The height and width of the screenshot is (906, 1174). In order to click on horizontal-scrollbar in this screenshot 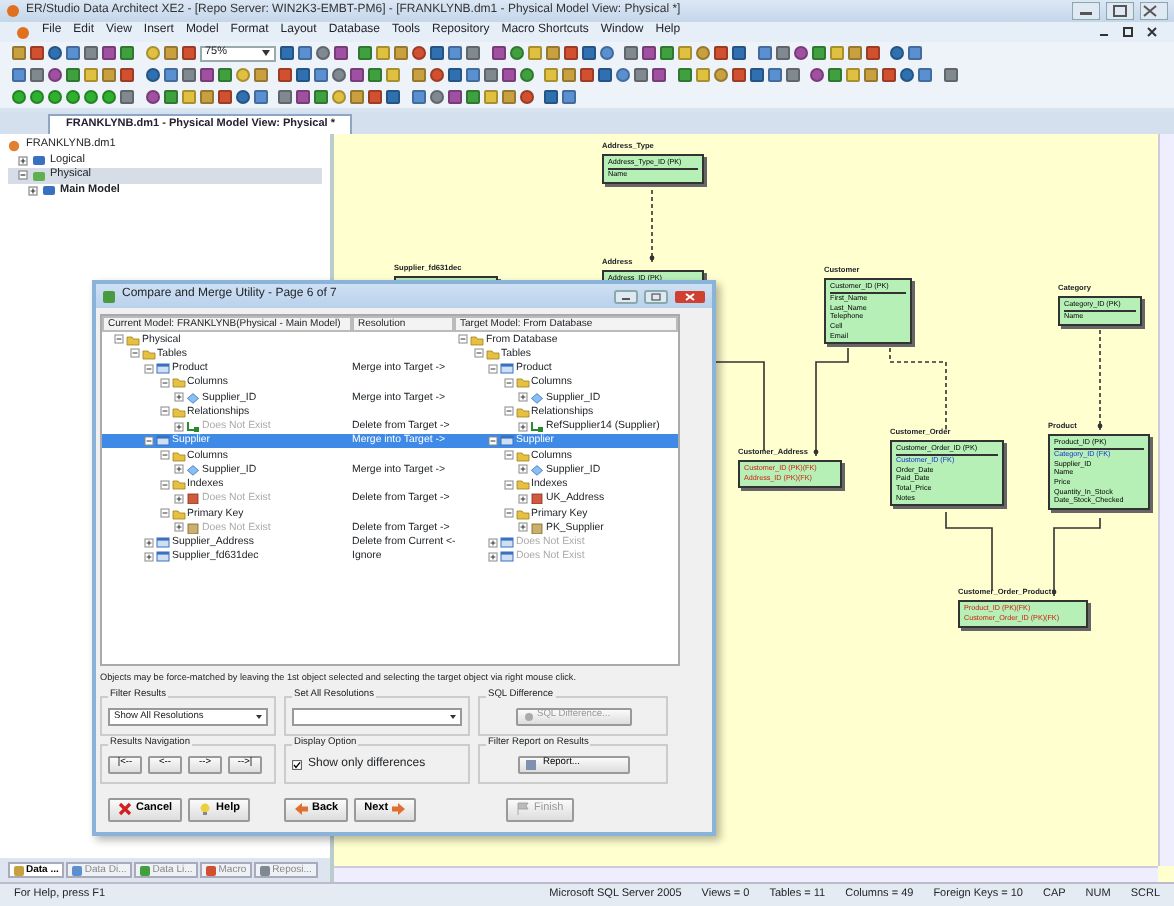, I will do `click(746, 874)`.